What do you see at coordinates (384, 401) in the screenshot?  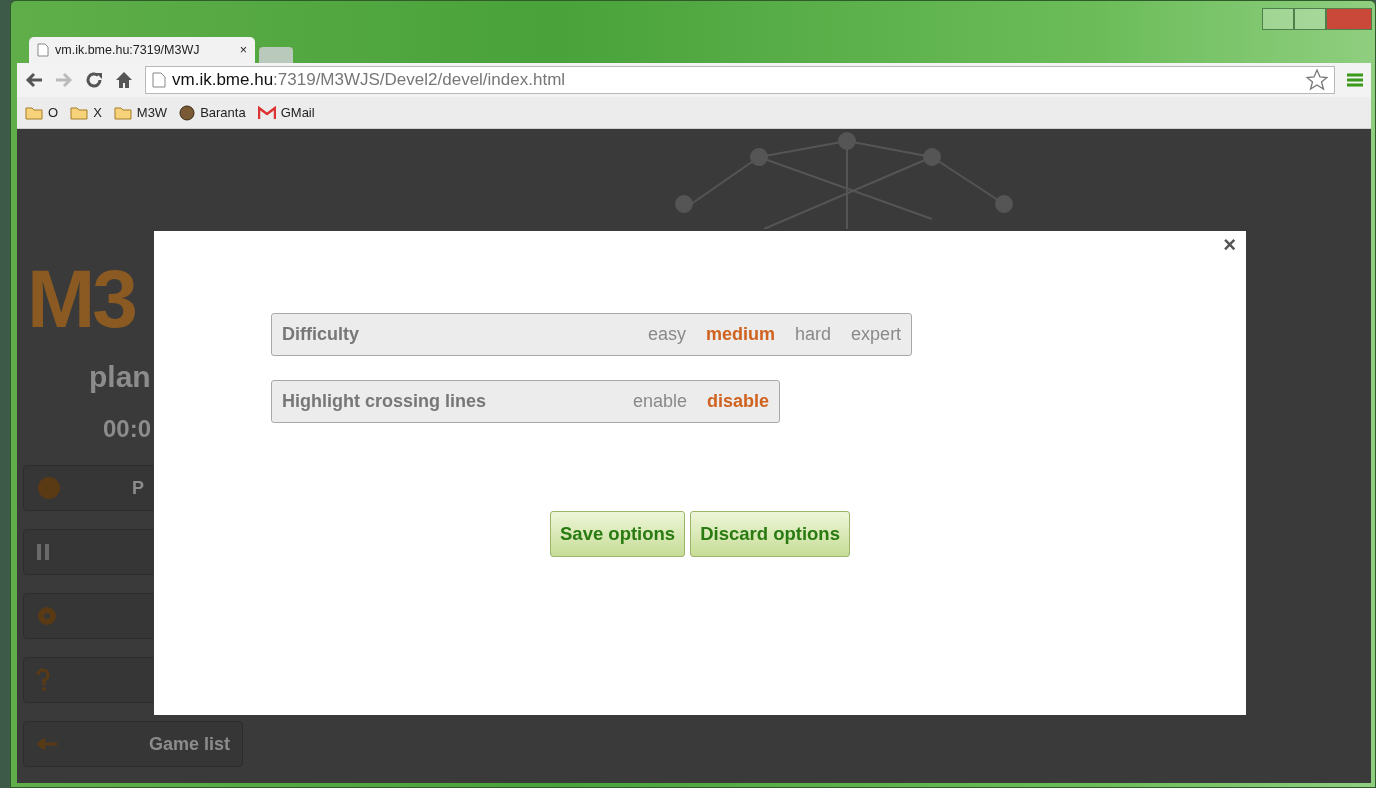 I see `option-label: Highlight crossing lines` at bounding box center [384, 401].